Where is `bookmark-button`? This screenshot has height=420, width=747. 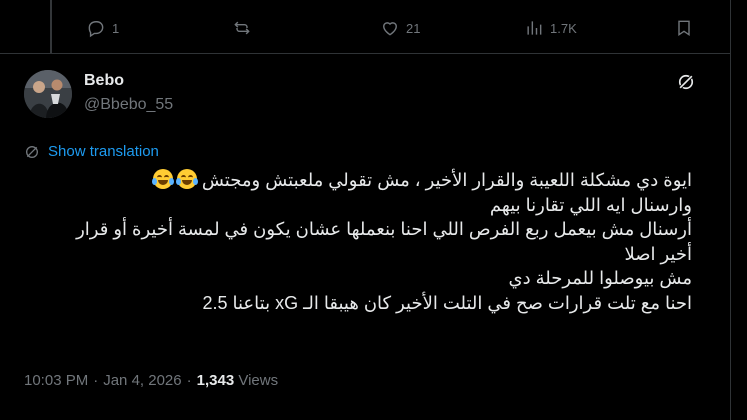
bookmark-button is located at coordinates (684, 28).